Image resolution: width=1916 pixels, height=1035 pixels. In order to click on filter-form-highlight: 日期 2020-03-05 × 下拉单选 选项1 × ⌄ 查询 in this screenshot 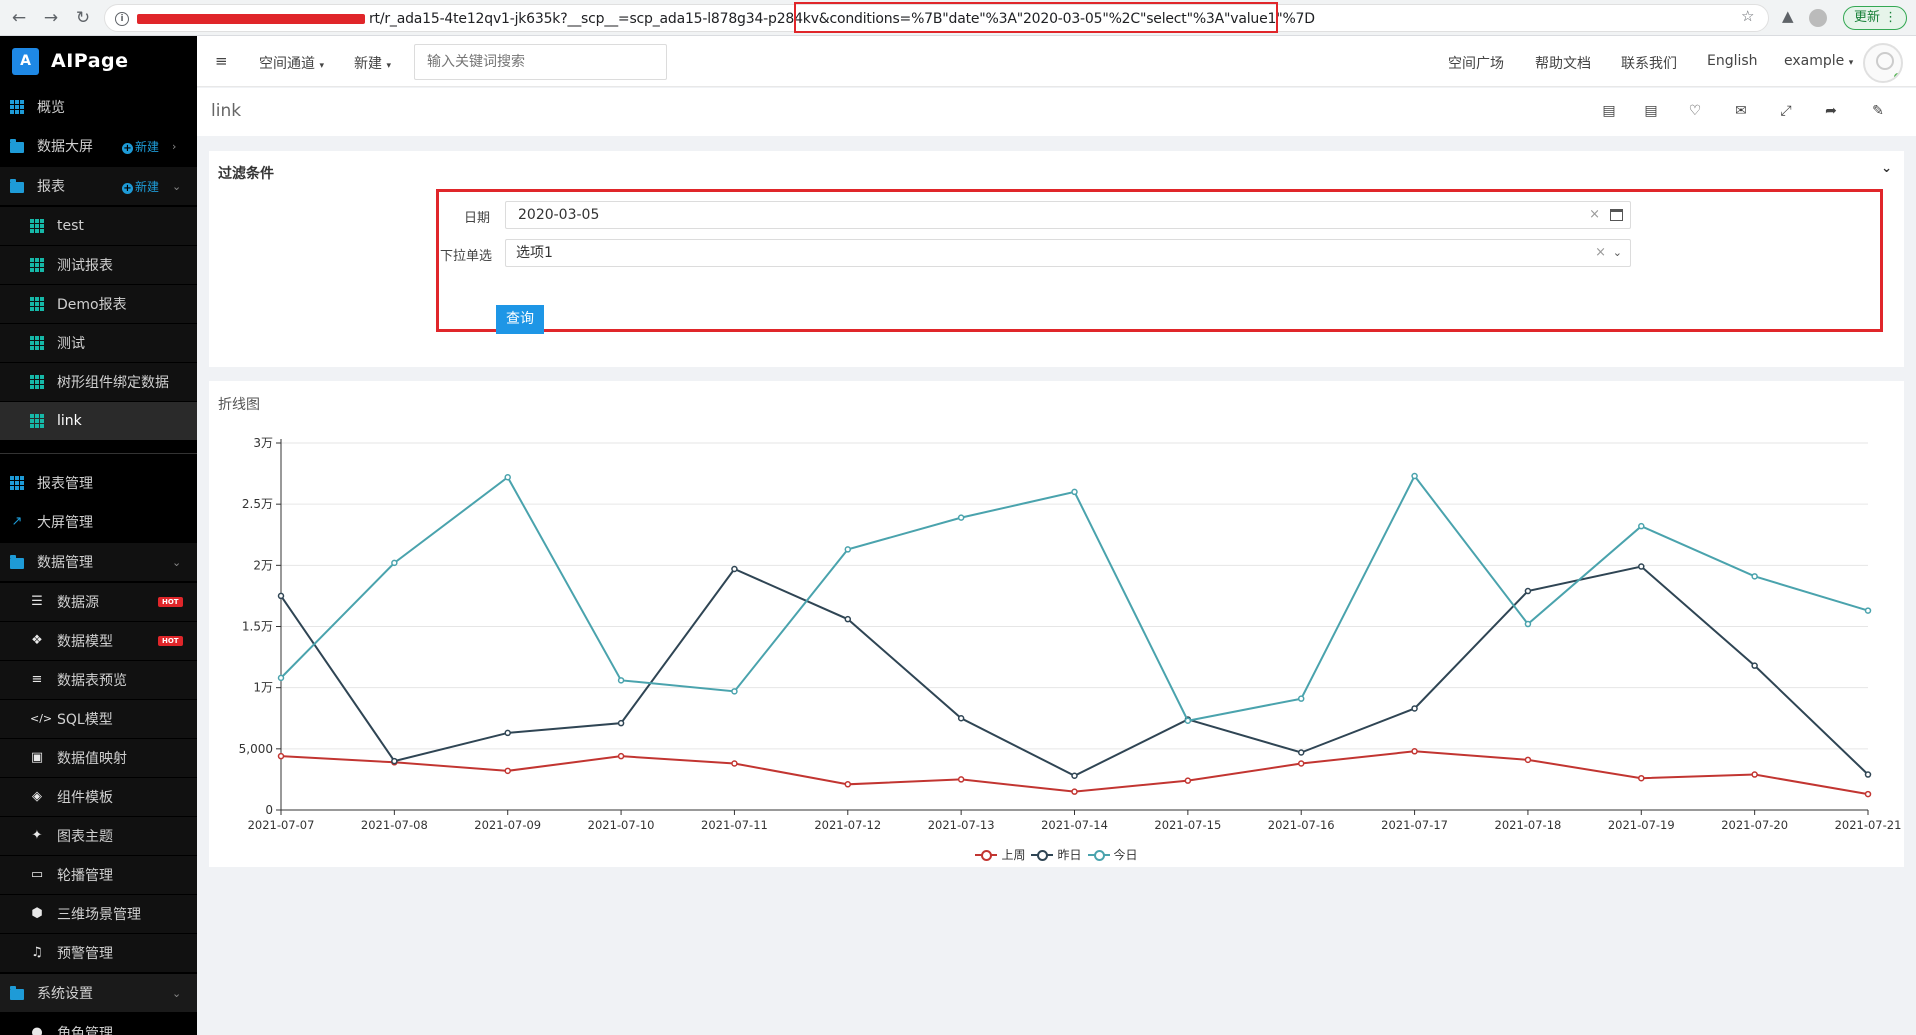, I will do `click(1159, 261)`.